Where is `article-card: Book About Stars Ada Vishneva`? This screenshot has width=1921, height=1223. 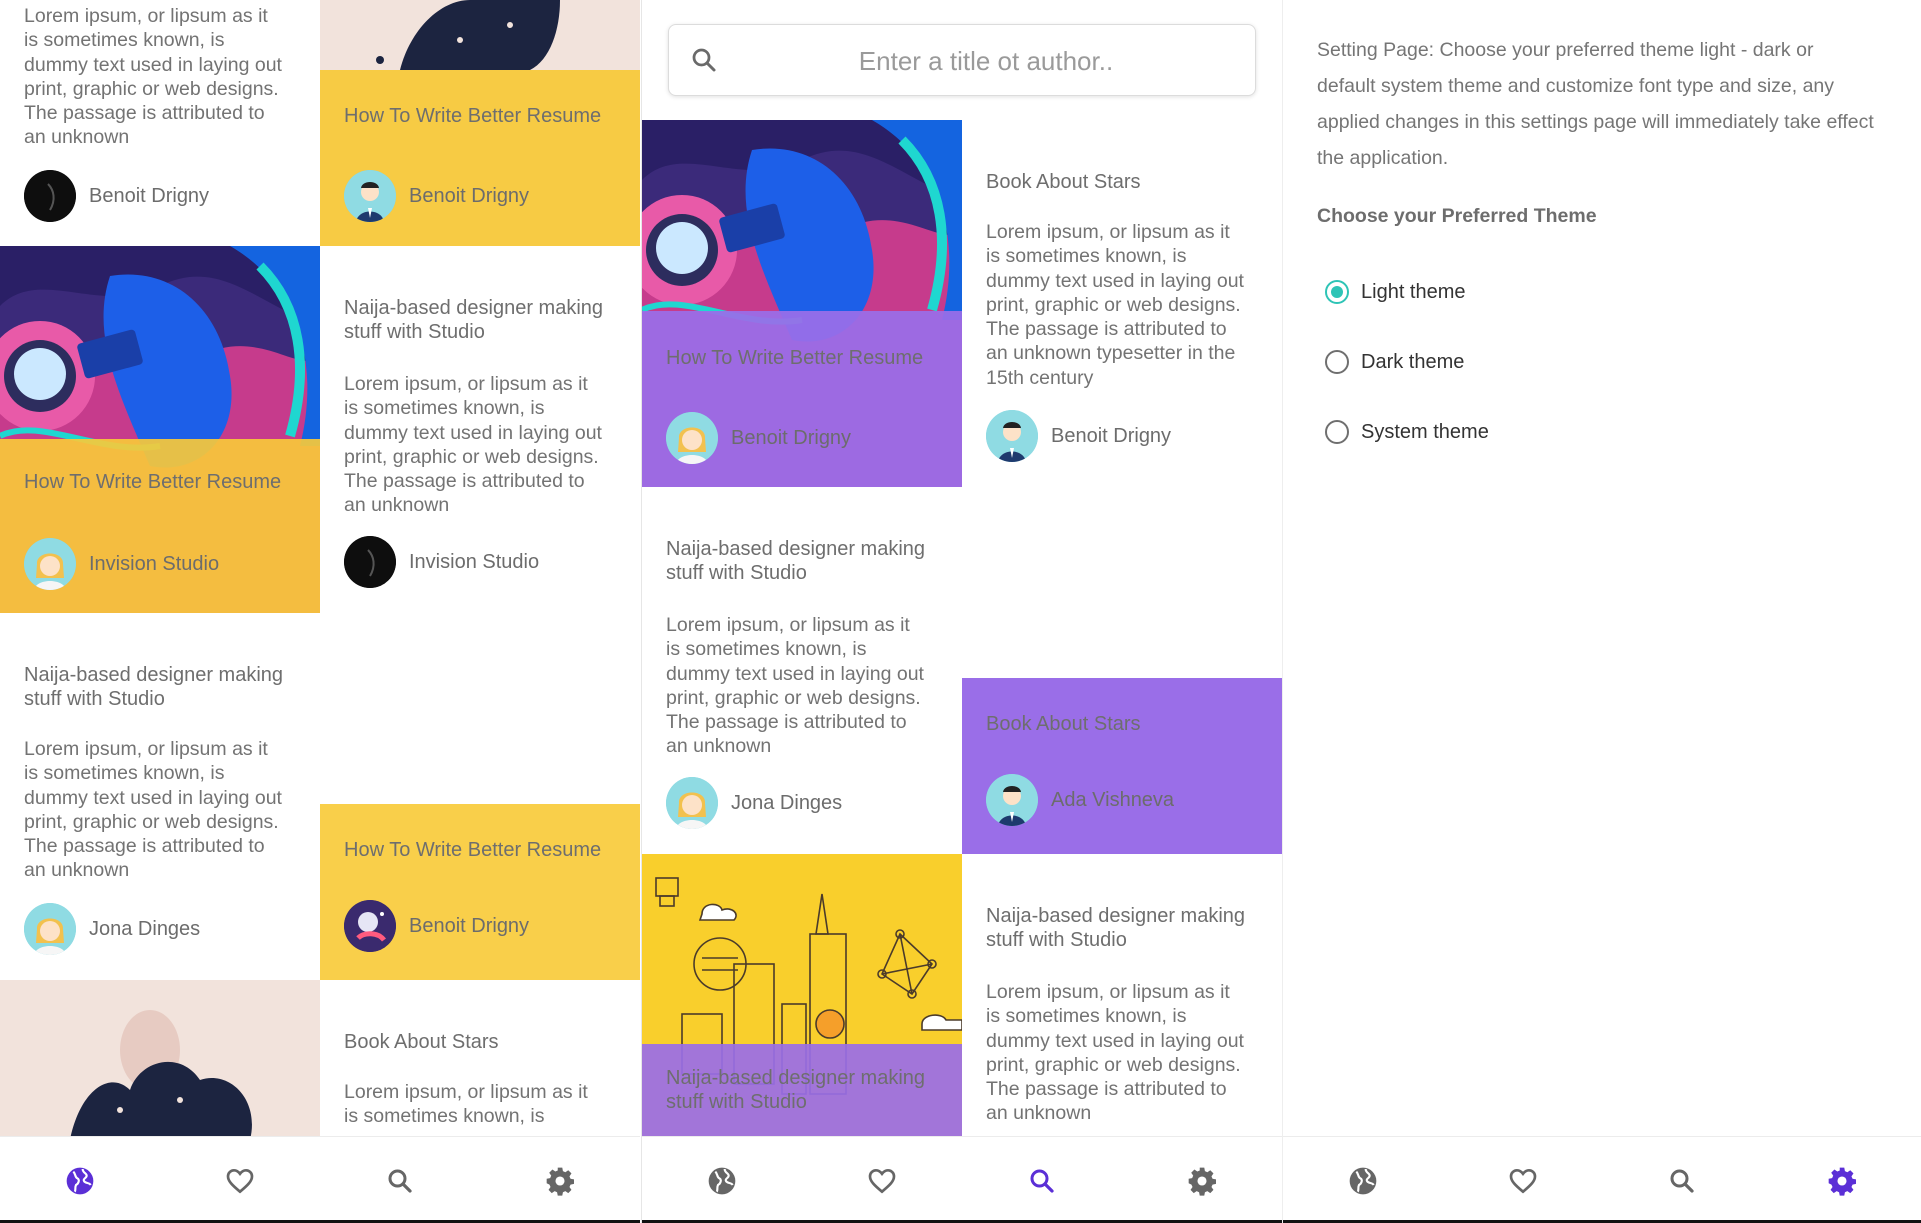 article-card: Book About Stars Ada Vishneva is located at coordinates (1122, 766).